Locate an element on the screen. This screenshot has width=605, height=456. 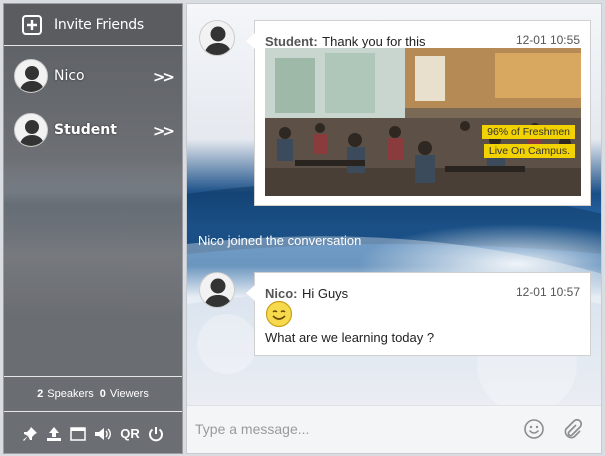
message-time: 12-01 10:57 is located at coordinates (547, 292).